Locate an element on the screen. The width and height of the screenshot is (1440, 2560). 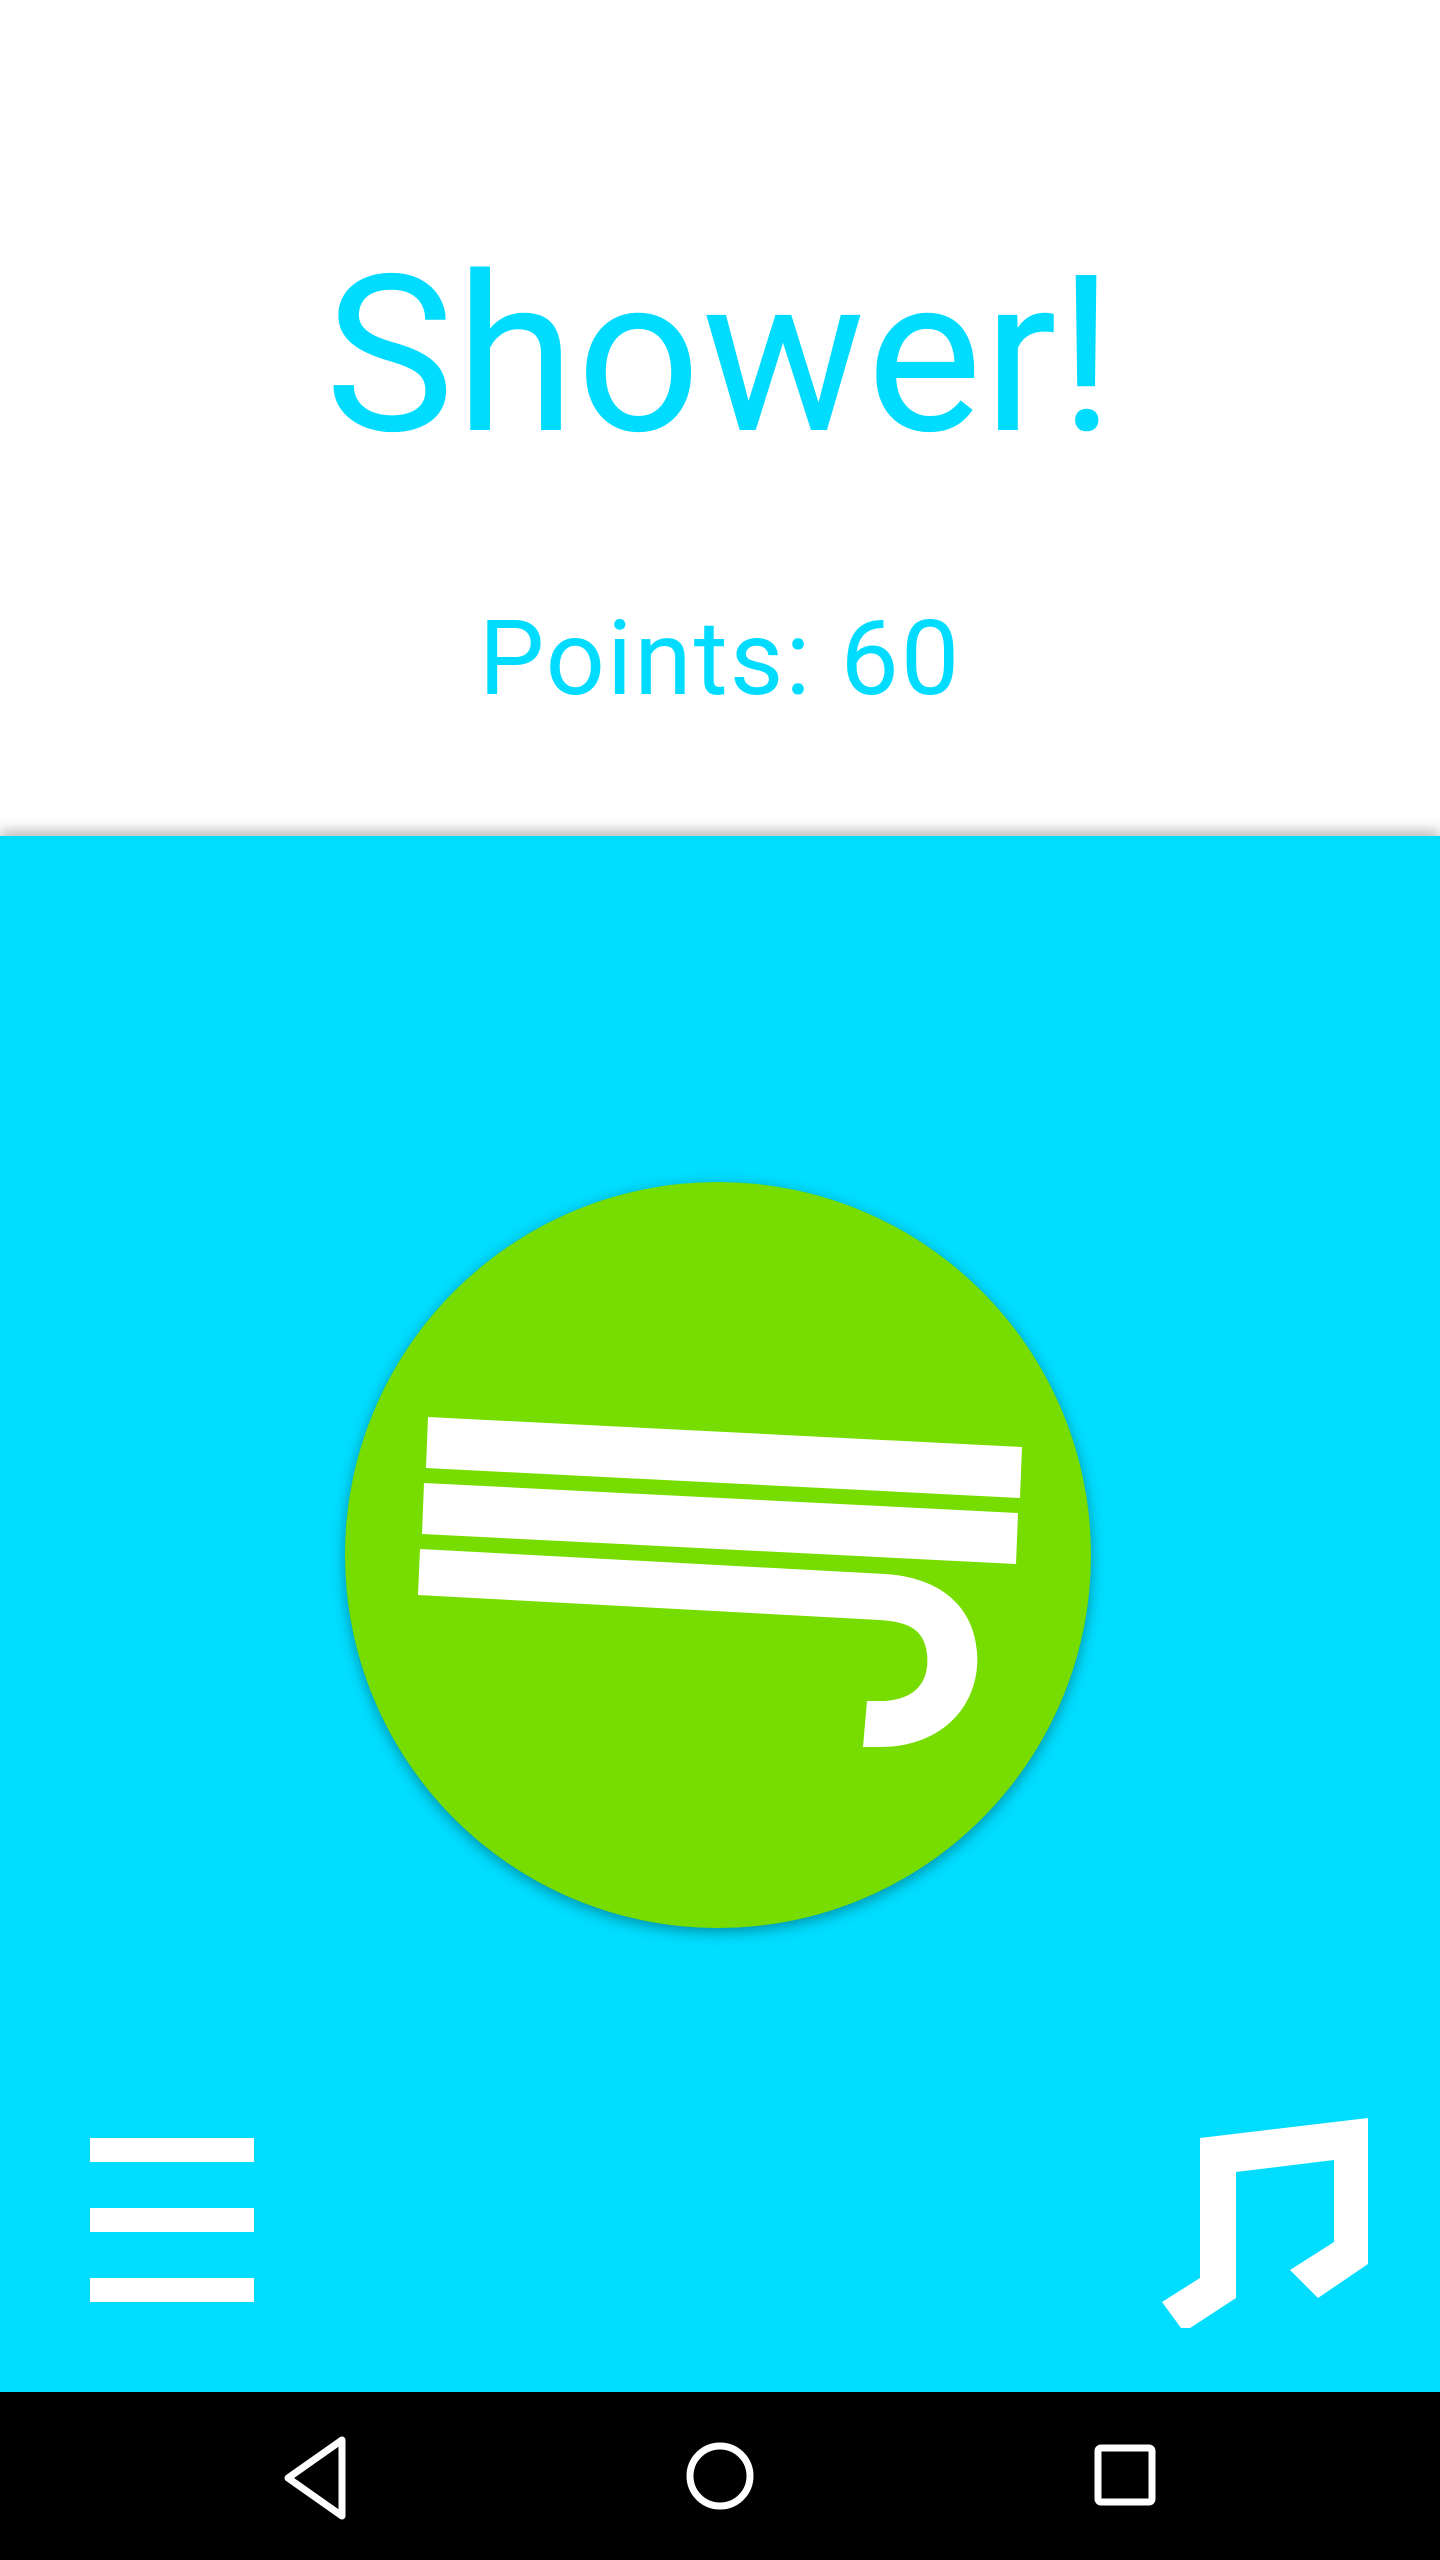
nav-back-button is located at coordinates (318, 2478).